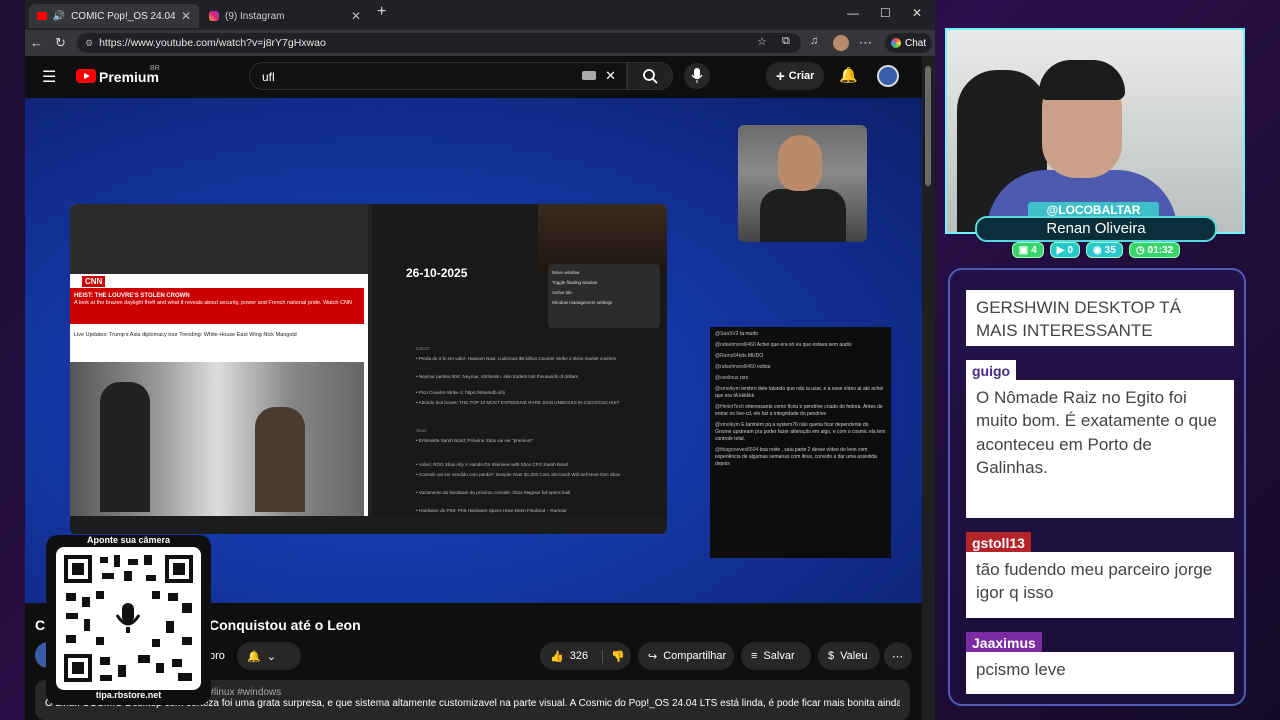 Image resolution: width=1280 pixels, height=720 pixels. I want to click on chat-line: @rafaelmorelli460 voltou, so click(743, 367).